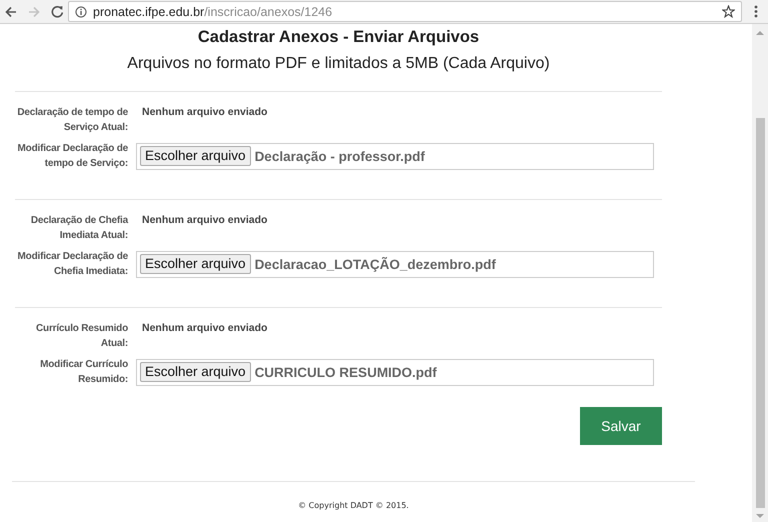  Describe the element at coordinates (11, 12) in the screenshot. I see `back-icon` at that location.